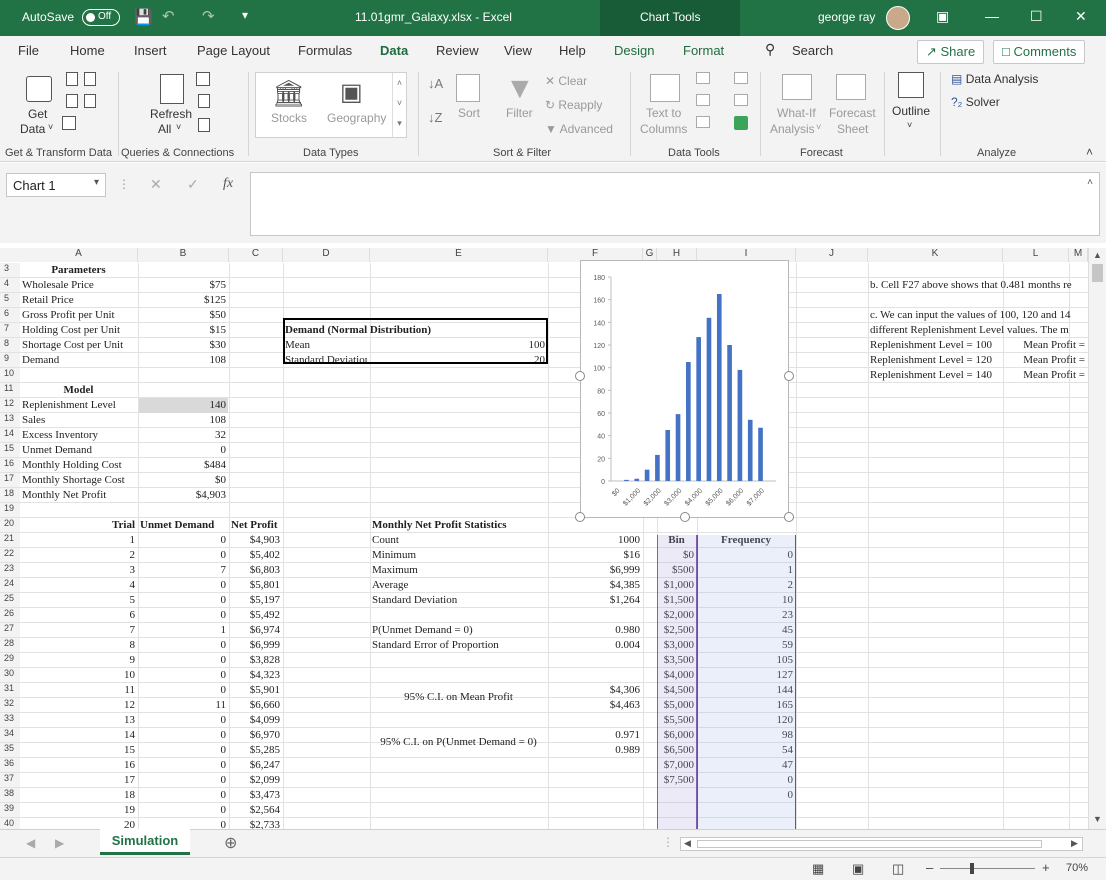 This screenshot has width=1106, height=880. What do you see at coordinates (72, 101) in the screenshot?
I see `from-table-icon` at bounding box center [72, 101].